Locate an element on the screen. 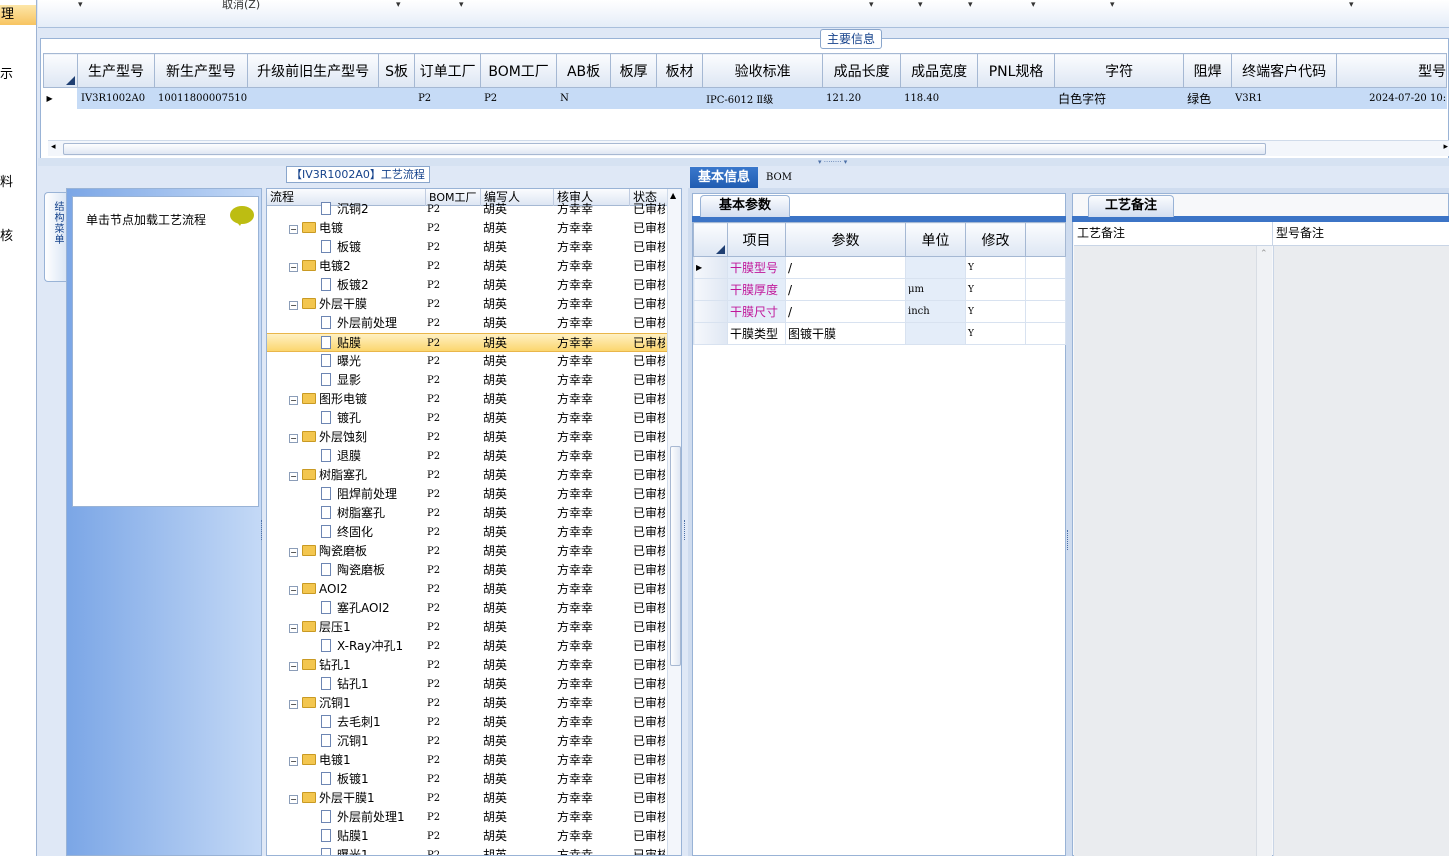 Image resolution: width=1449 pixels, height=856 pixels. tree-node: − 沉铜1 is located at coordinates (357, 703).